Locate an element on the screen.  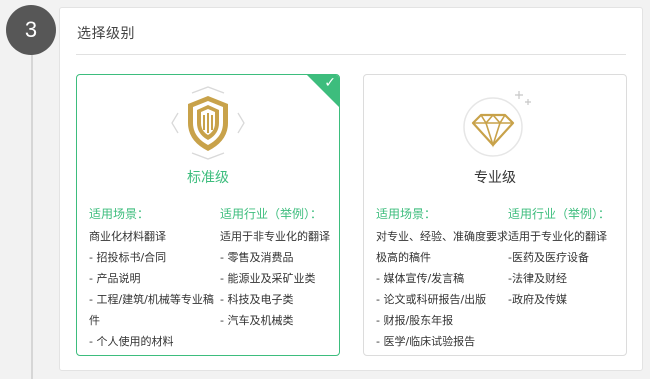
checkmark-icon: ✓ is located at coordinates (330, 83).